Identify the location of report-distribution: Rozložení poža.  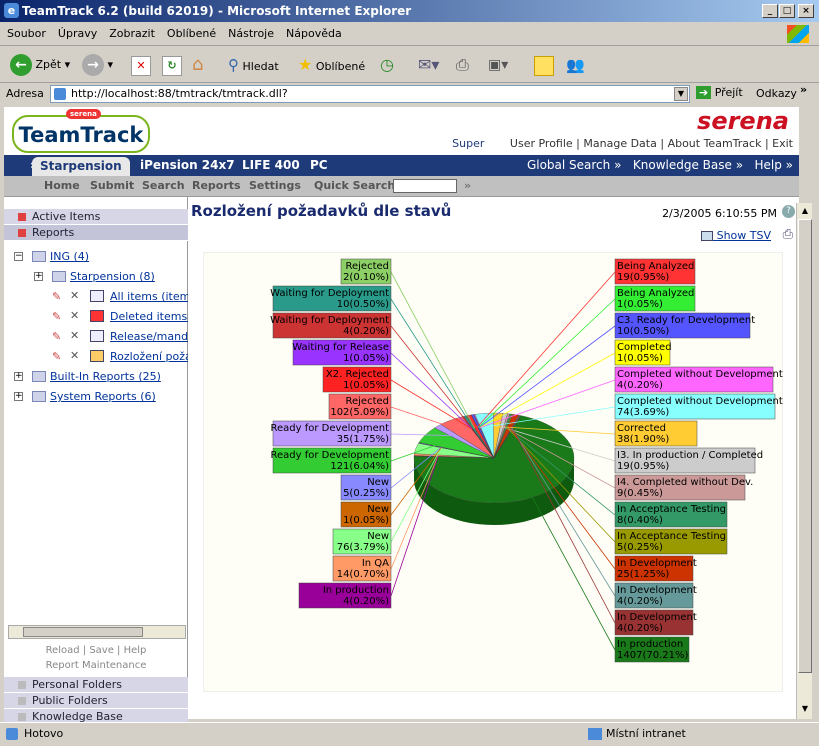
(149, 356).